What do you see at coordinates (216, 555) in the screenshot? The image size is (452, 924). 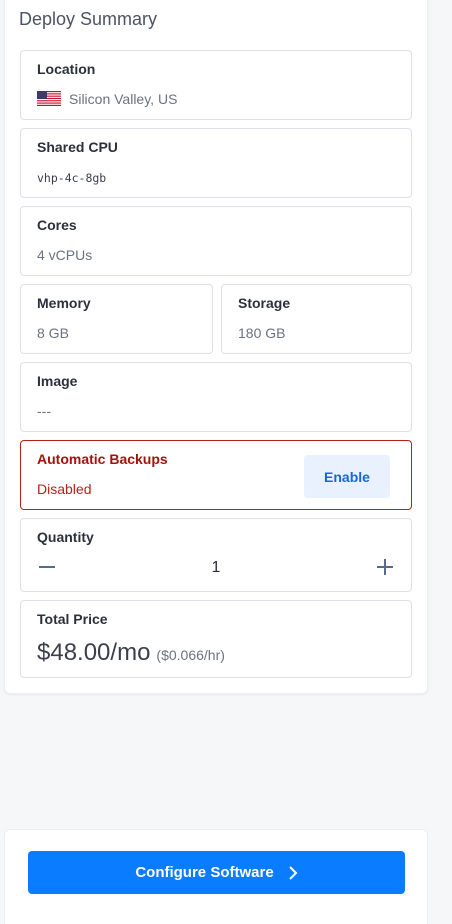 I see `quantity-card: Quantity 1` at bounding box center [216, 555].